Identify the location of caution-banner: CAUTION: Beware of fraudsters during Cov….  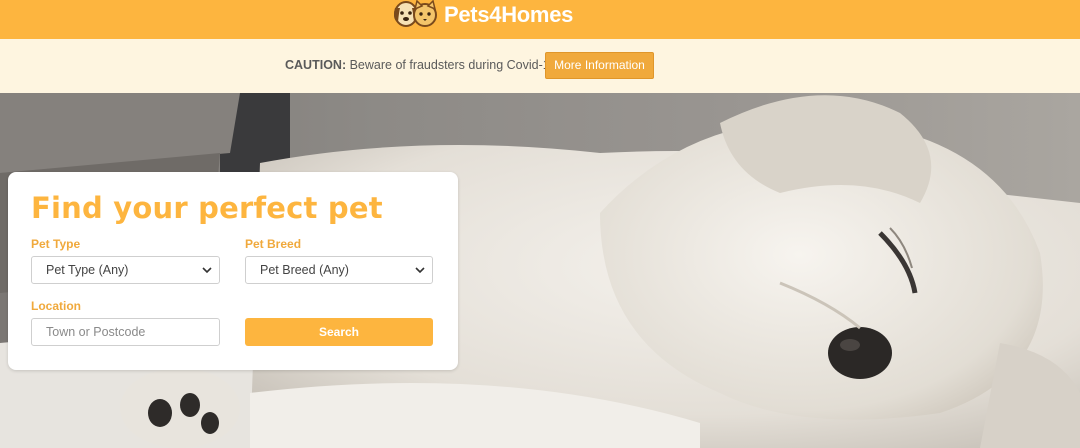
(540, 66).